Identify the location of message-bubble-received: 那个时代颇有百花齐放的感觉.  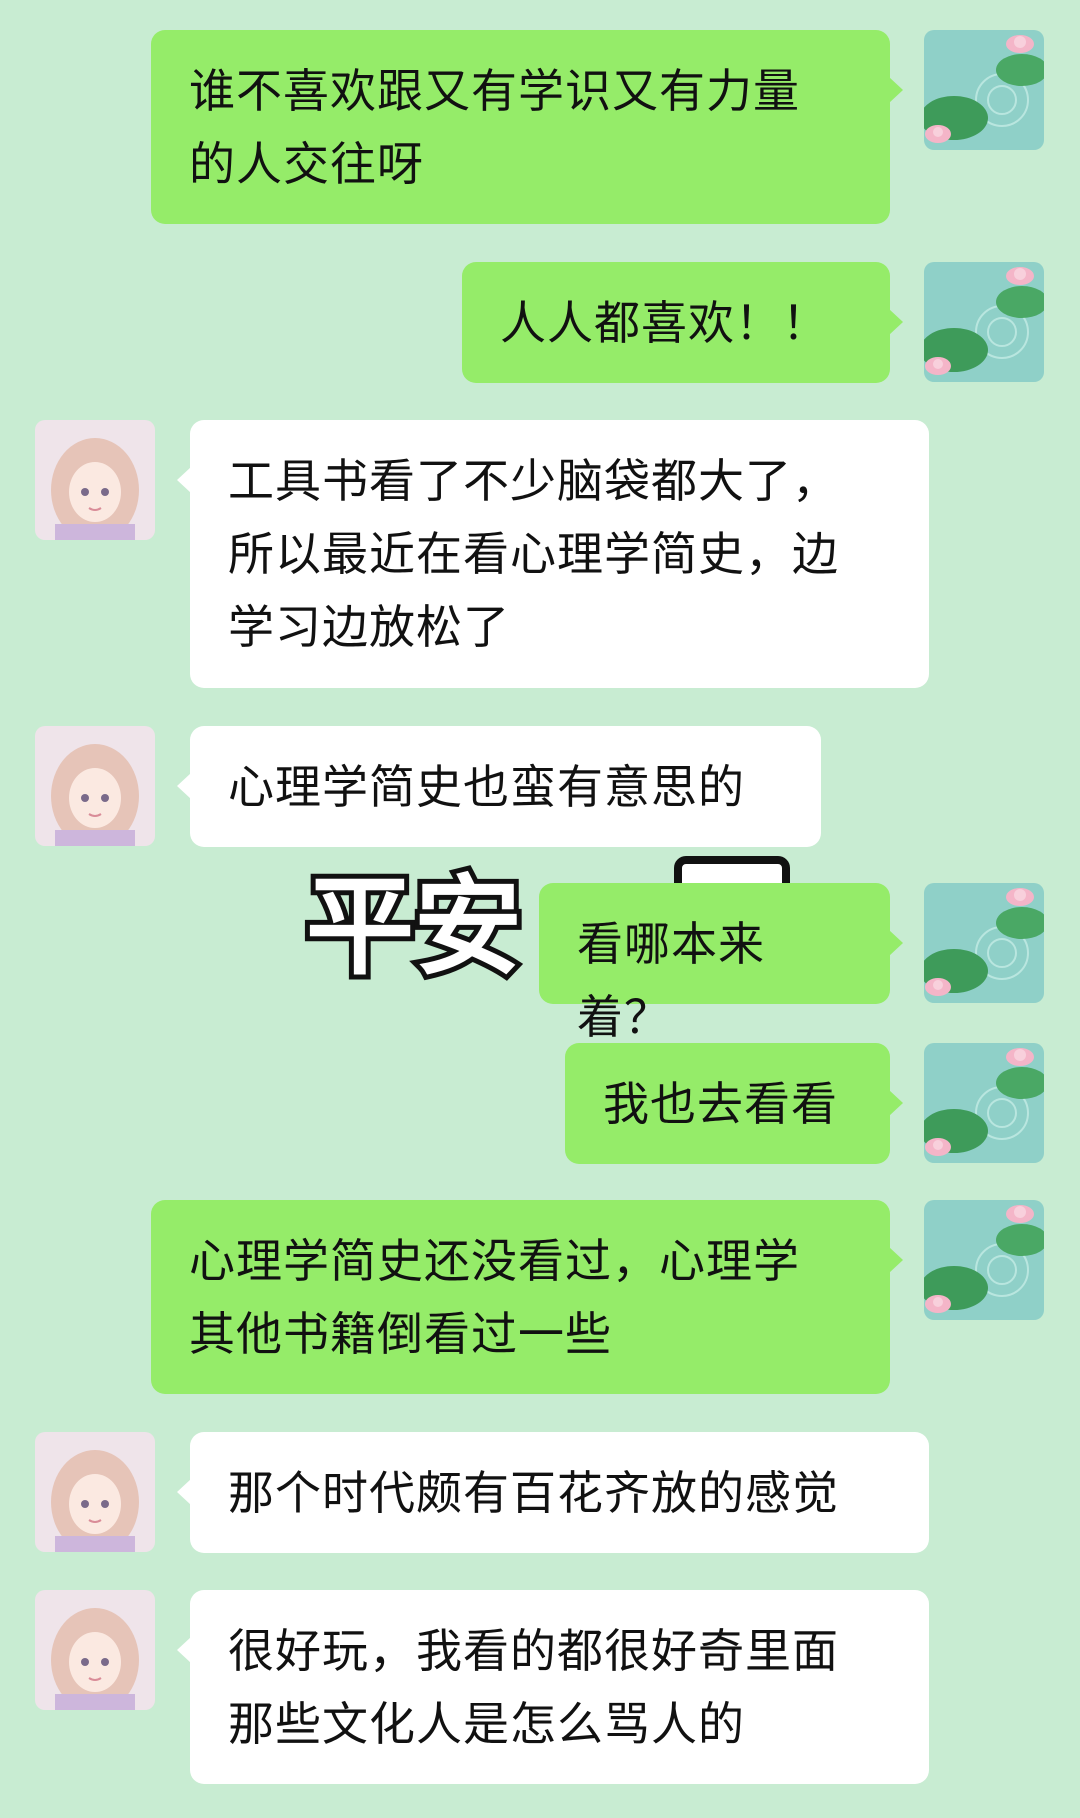
(553, 1492).